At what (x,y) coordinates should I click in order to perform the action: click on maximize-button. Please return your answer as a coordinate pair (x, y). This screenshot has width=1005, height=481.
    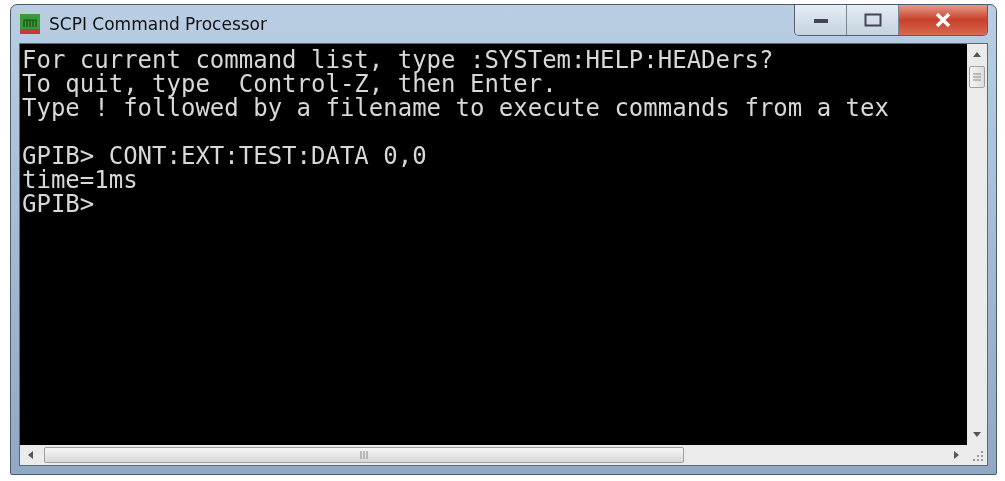
    Looking at the image, I should click on (873, 20).